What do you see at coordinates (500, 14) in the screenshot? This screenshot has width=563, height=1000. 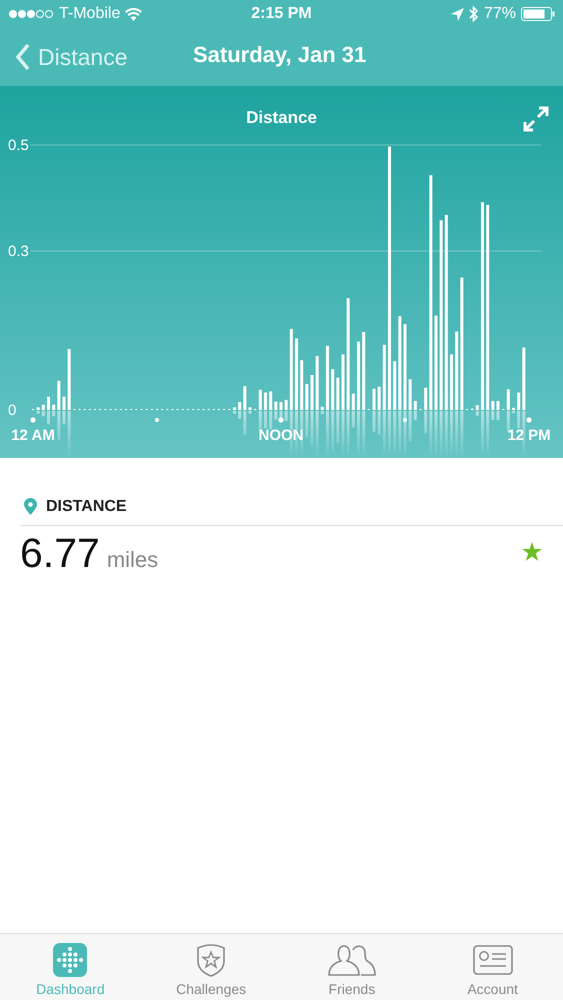 I see `battery-percent: 77%` at bounding box center [500, 14].